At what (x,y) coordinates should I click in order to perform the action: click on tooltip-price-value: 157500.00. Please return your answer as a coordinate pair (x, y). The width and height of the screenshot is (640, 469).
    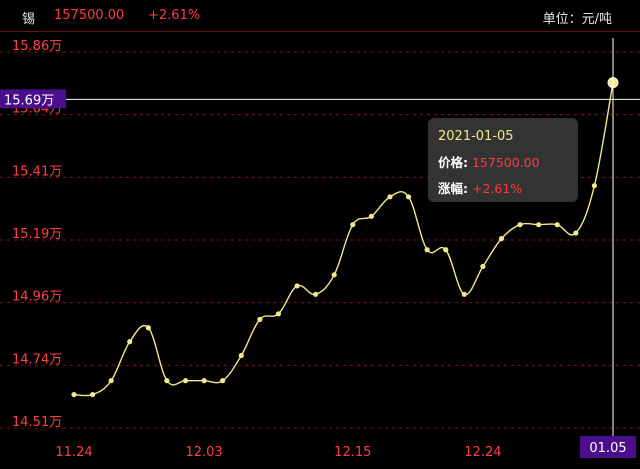
    Looking at the image, I should click on (505, 162).